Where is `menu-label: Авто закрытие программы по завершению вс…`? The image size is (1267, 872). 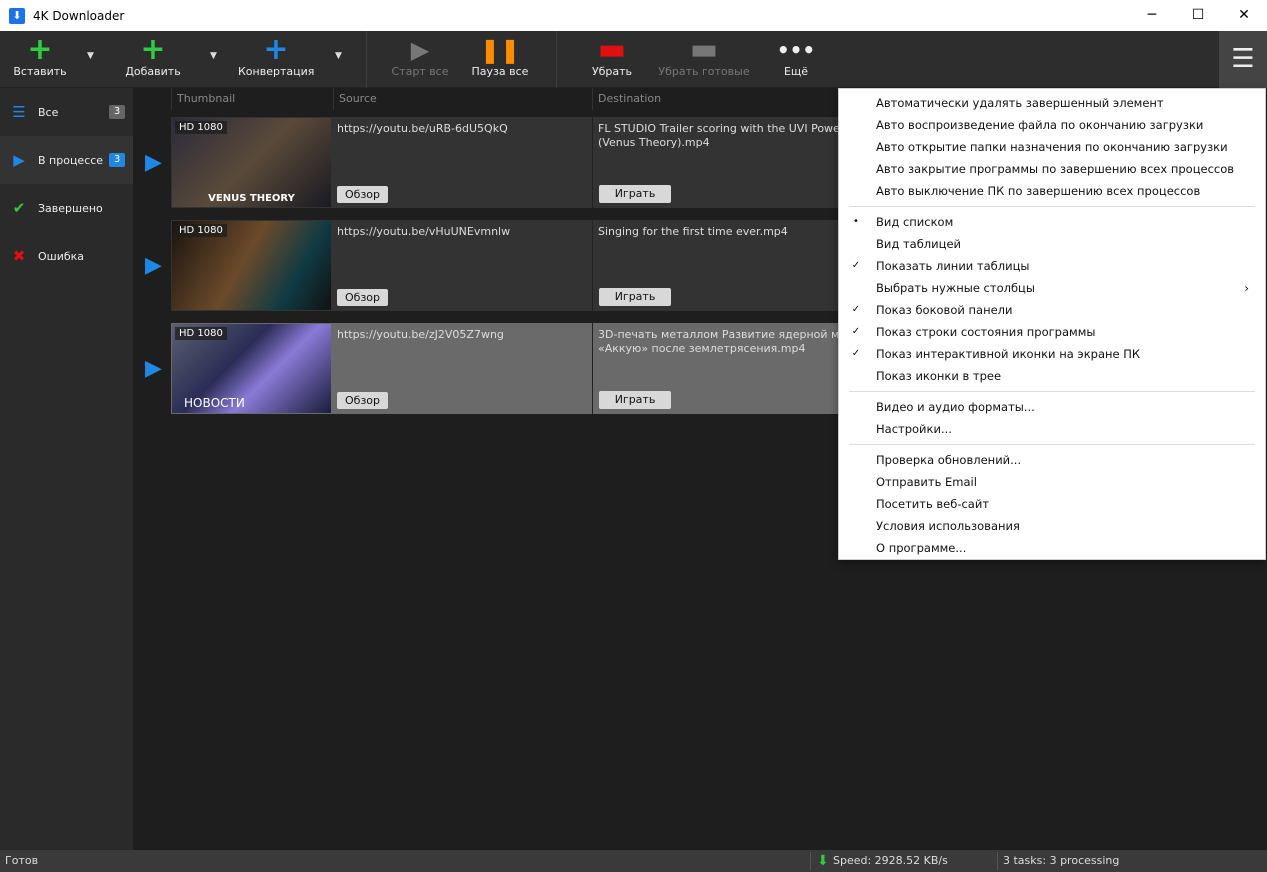 menu-label: Авто закрытие программы по завершению вс… is located at coordinates (1055, 169).